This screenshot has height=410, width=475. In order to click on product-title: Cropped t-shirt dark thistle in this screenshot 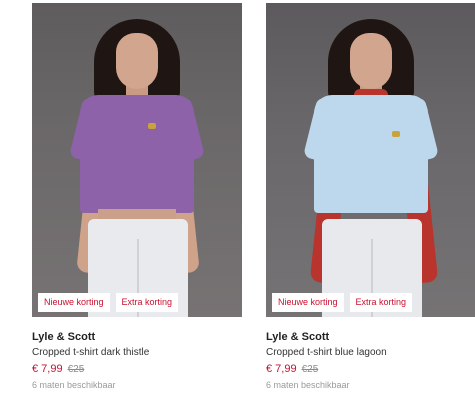, I will do `click(137, 352)`.